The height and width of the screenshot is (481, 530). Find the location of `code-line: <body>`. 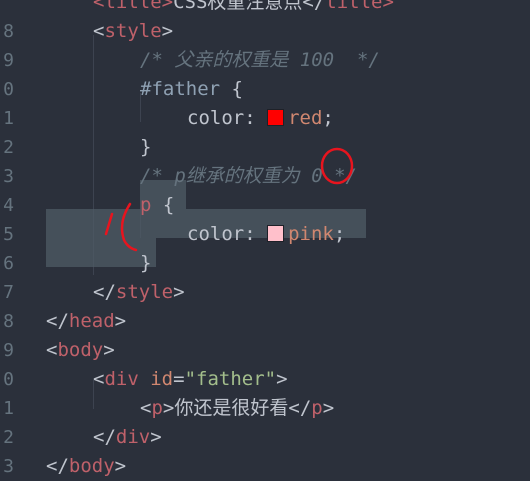

code-line: <body> is located at coordinates (80, 350).